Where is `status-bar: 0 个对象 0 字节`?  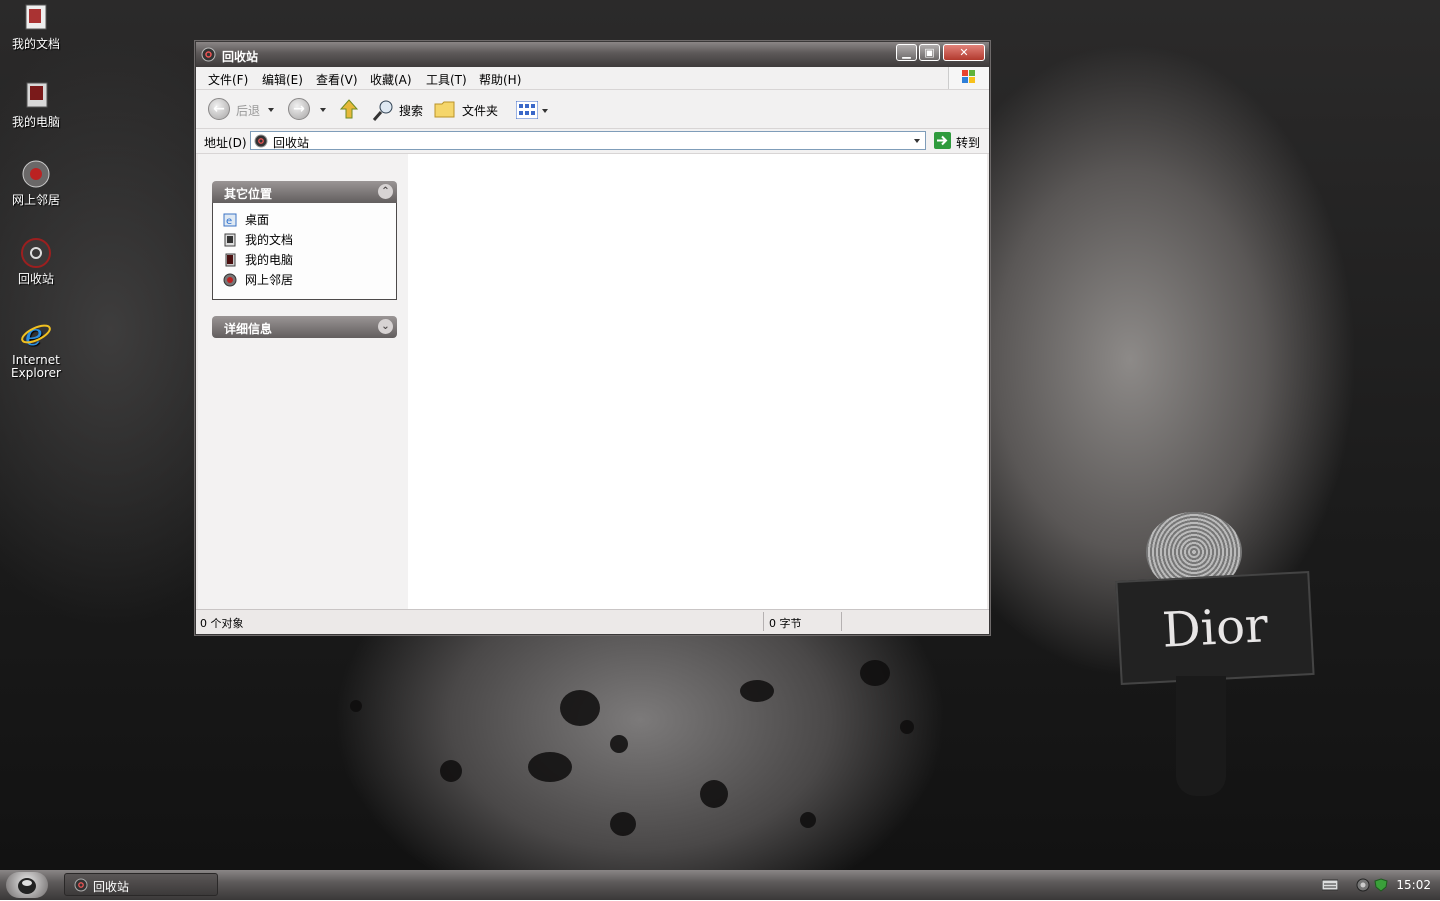 status-bar: 0 个对象 0 字节 is located at coordinates (592, 621).